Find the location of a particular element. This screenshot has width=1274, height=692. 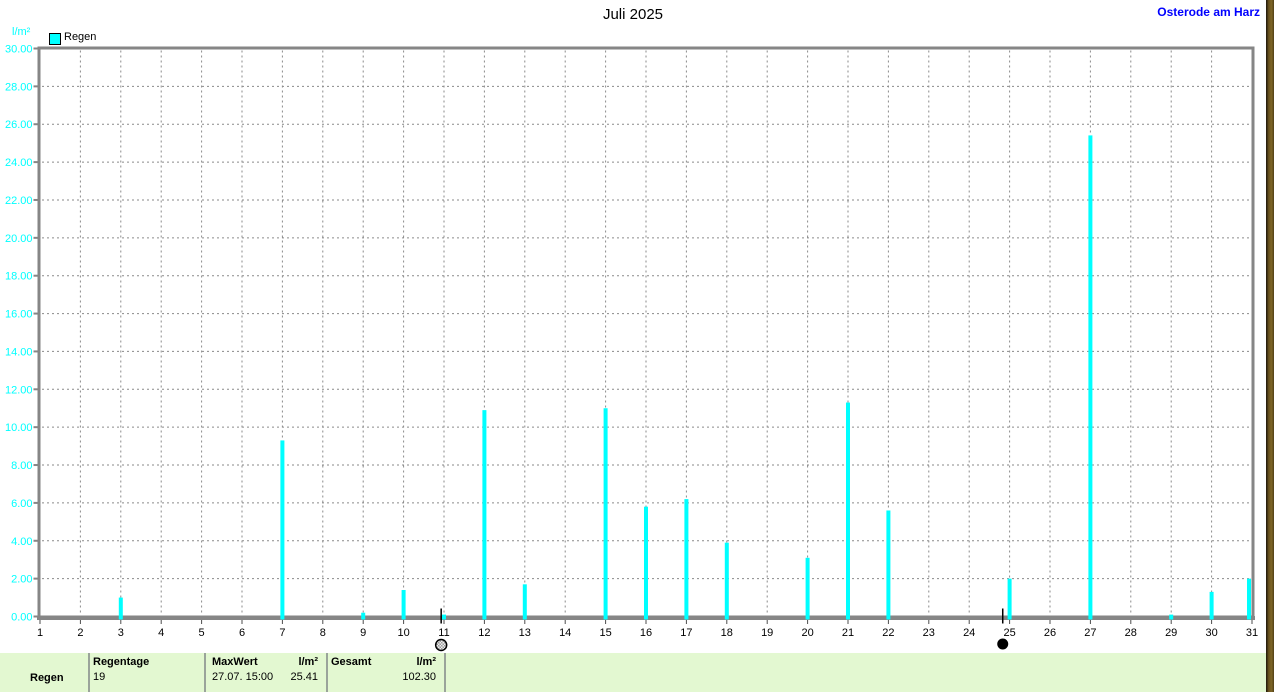

x-tick-label: 20 is located at coordinates (807, 633).